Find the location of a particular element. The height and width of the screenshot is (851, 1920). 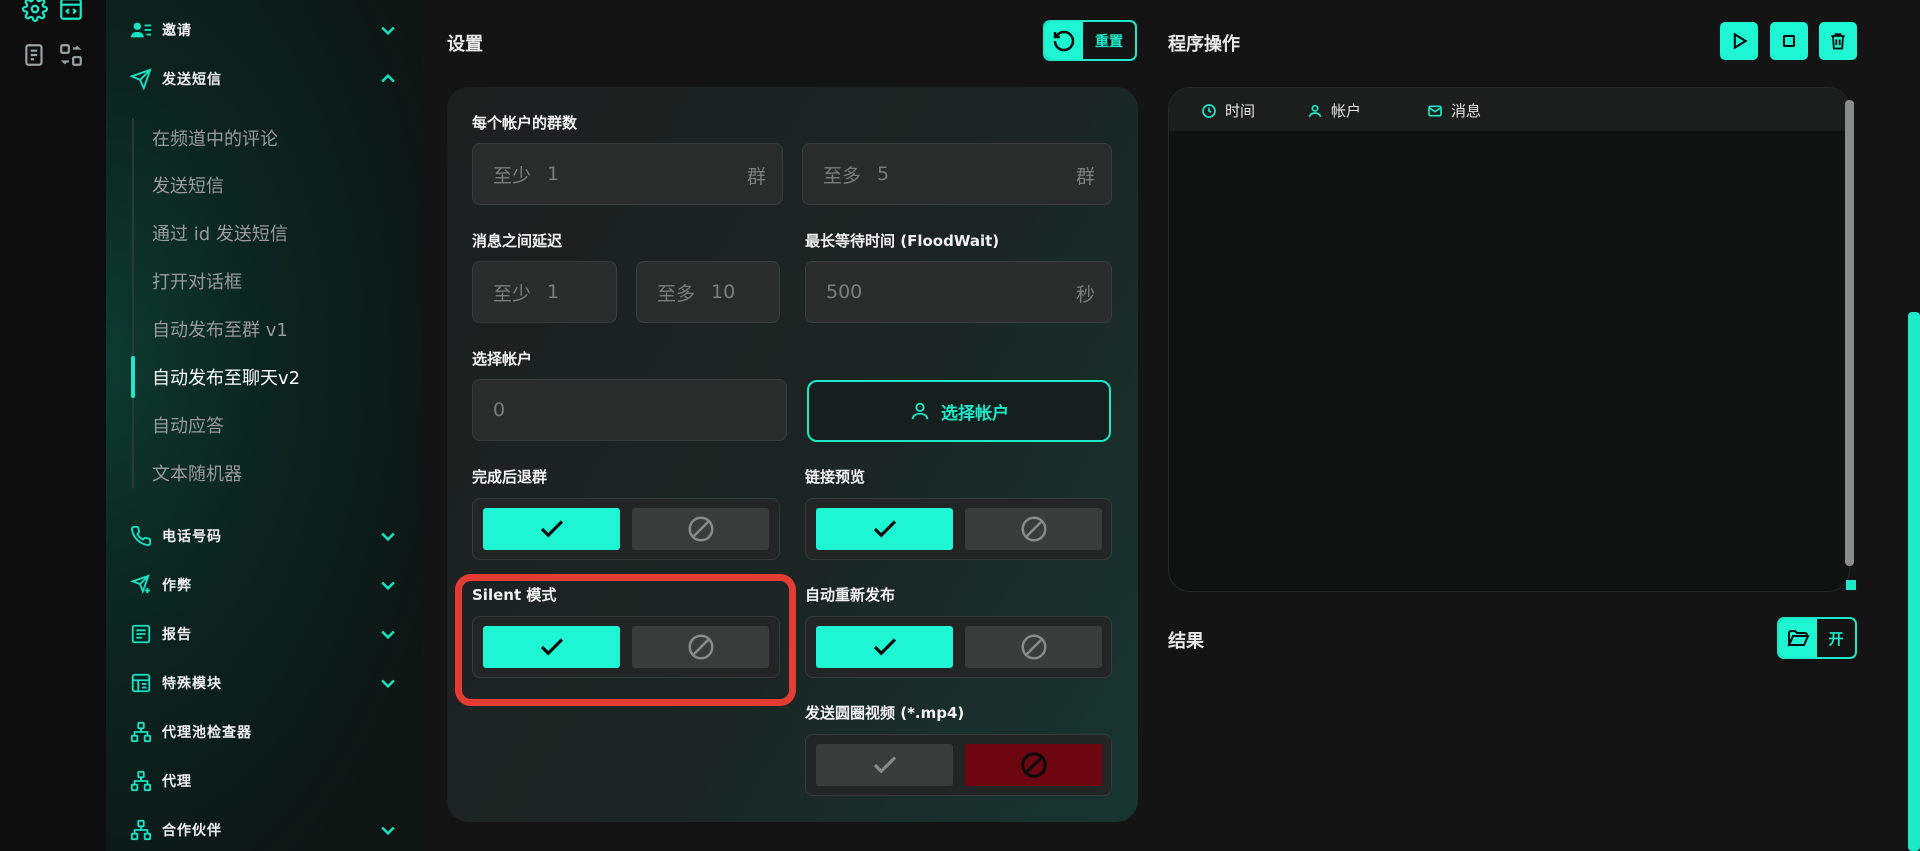

log-column-time: 时间 is located at coordinates (1228, 110).